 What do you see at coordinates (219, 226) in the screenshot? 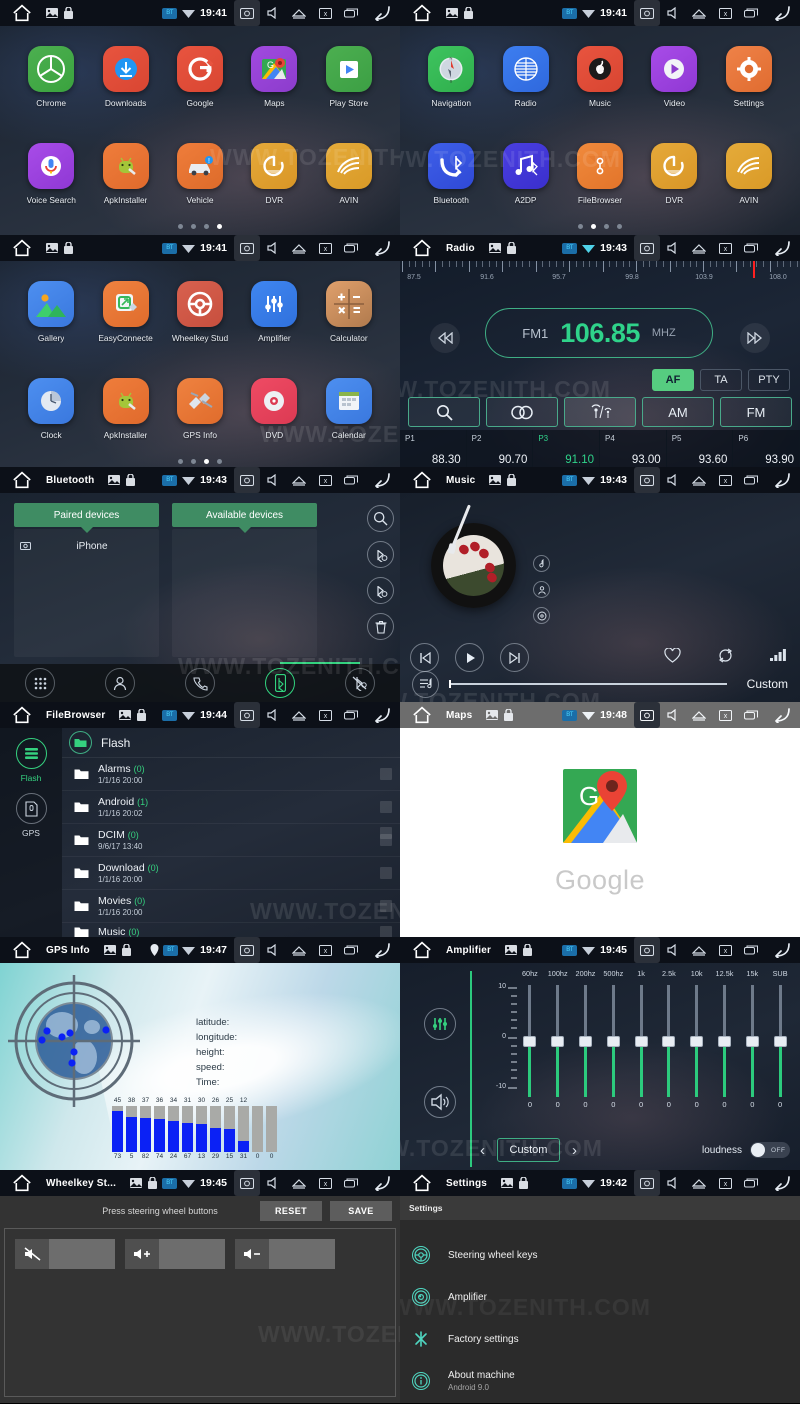
I see `page-dot-active` at bounding box center [219, 226].